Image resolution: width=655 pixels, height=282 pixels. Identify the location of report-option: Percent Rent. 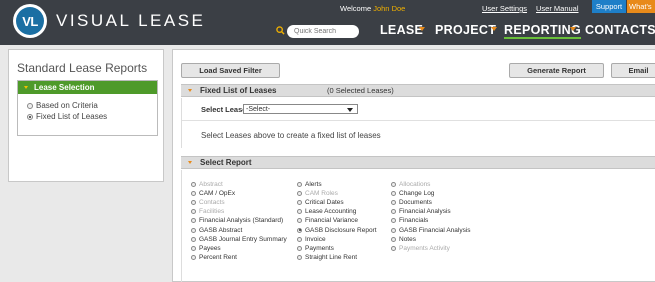
(214, 257).